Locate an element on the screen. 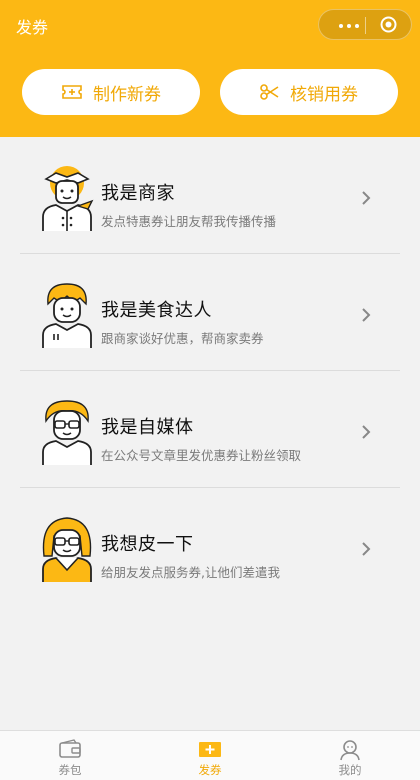 The image size is (420, 780). tab-issue-coupon: 发券 is located at coordinates (210, 755).